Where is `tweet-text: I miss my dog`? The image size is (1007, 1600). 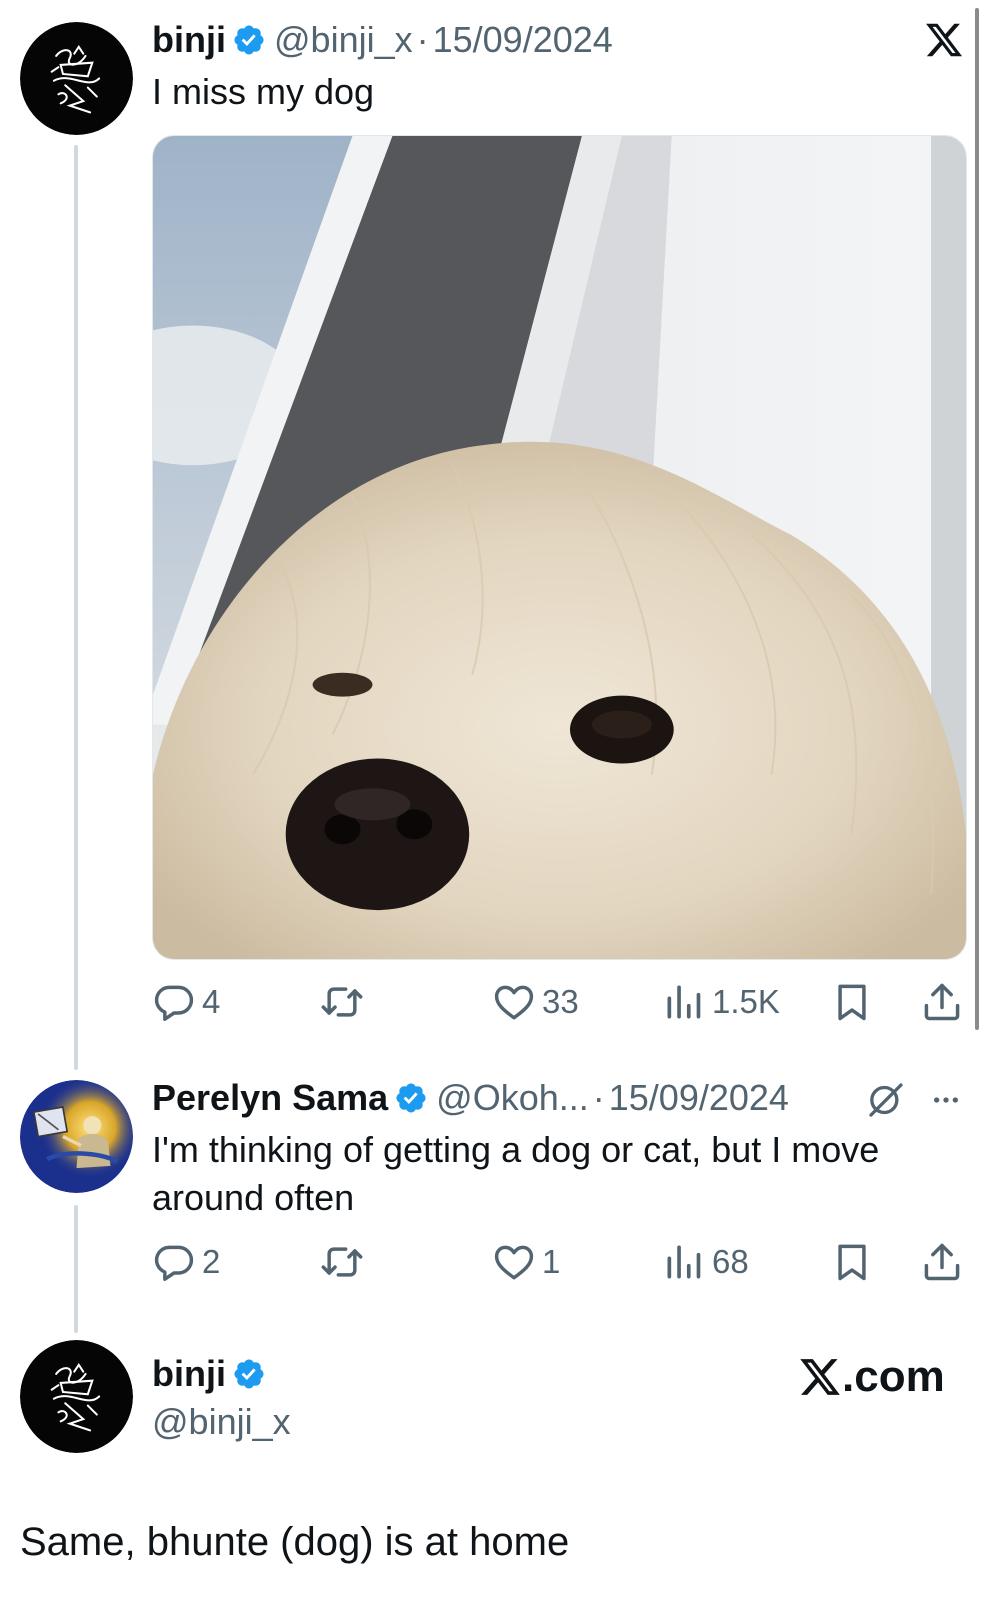
tweet-text: I miss my dog is located at coordinates (263, 91).